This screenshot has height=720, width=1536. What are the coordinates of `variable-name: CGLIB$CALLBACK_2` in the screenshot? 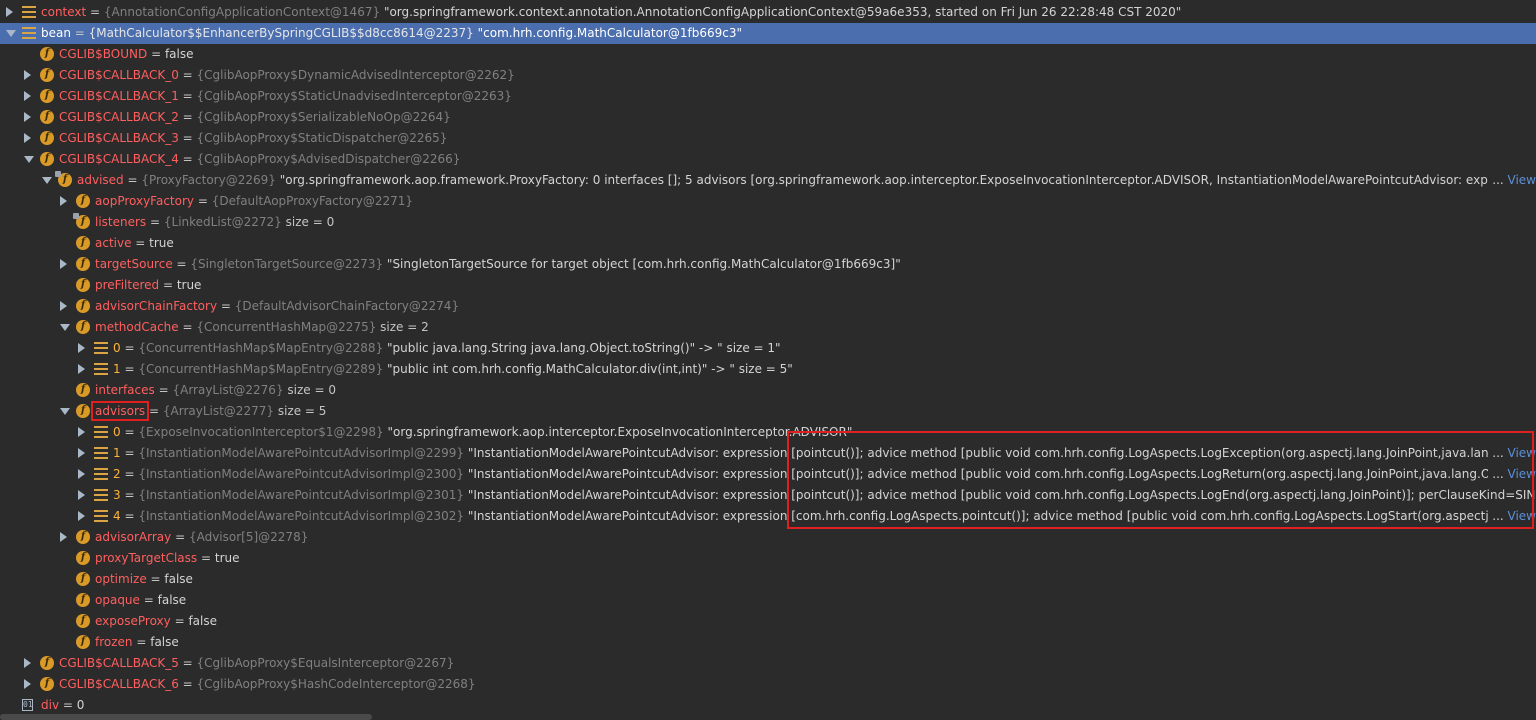 It's located at (119, 117).